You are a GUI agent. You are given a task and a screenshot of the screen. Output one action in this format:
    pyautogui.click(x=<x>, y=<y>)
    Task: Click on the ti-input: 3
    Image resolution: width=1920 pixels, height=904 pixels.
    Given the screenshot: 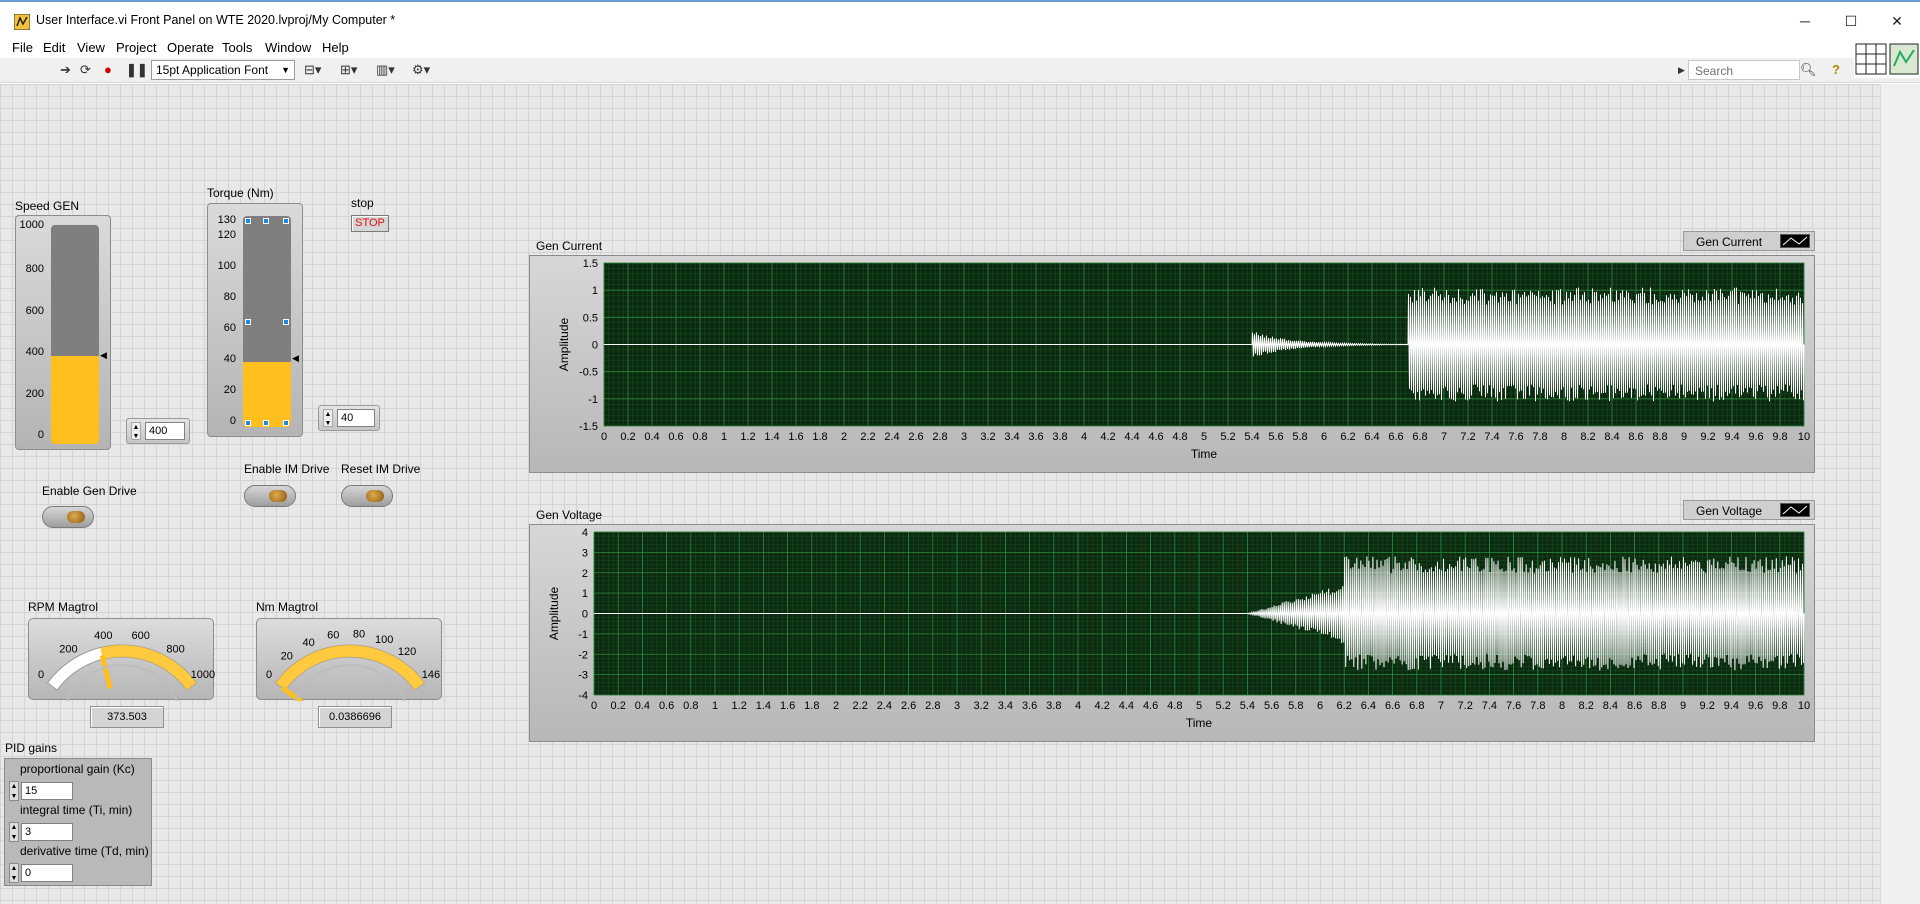 What is the action you would take?
    pyautogui.click(x=47, y=832)
    